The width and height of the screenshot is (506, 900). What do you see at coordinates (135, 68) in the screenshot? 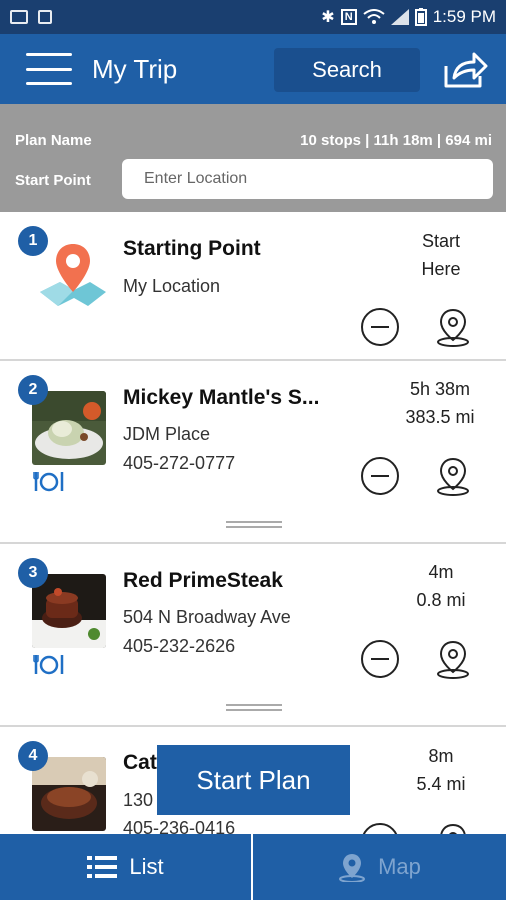
I see `page-title: My Trip` at bounding box center [135, 68].